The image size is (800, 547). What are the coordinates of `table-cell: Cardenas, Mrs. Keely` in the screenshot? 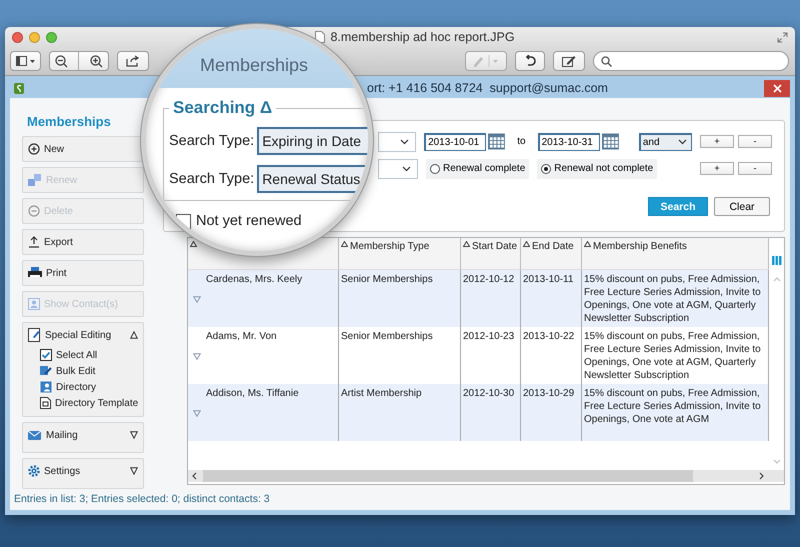 It's located at (254, 279).